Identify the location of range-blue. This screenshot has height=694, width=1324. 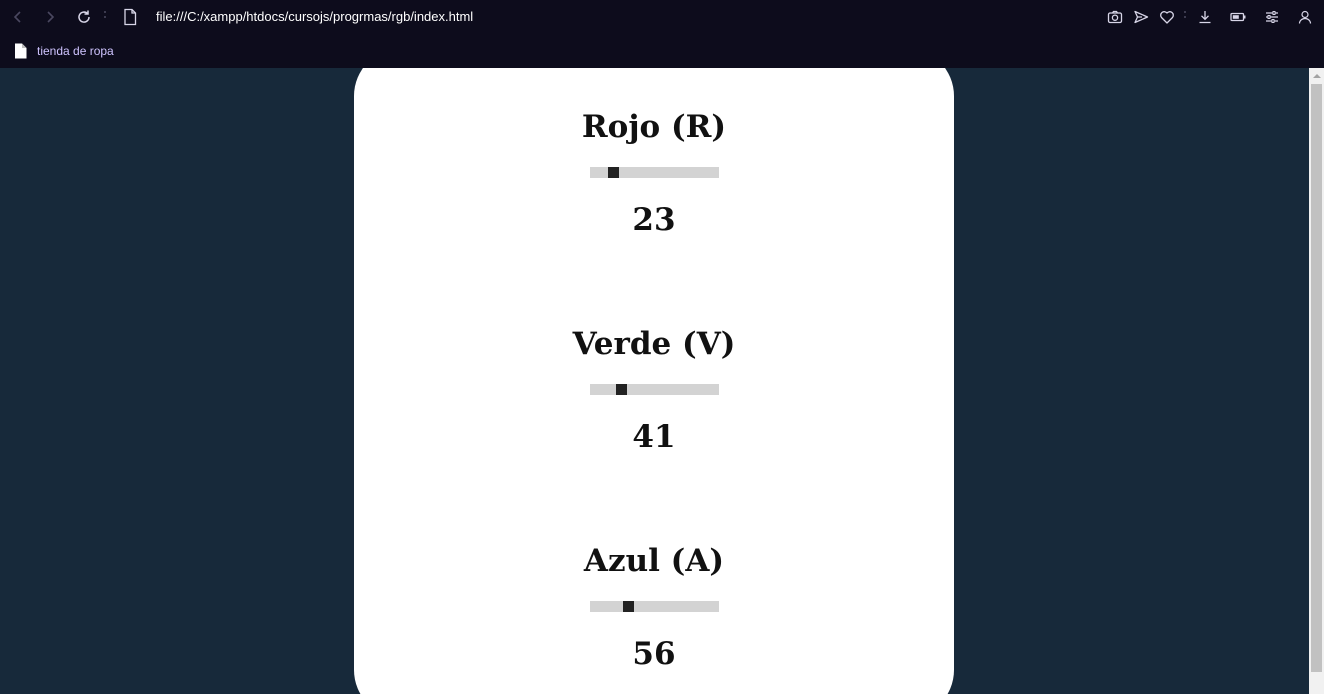
(654, 606).